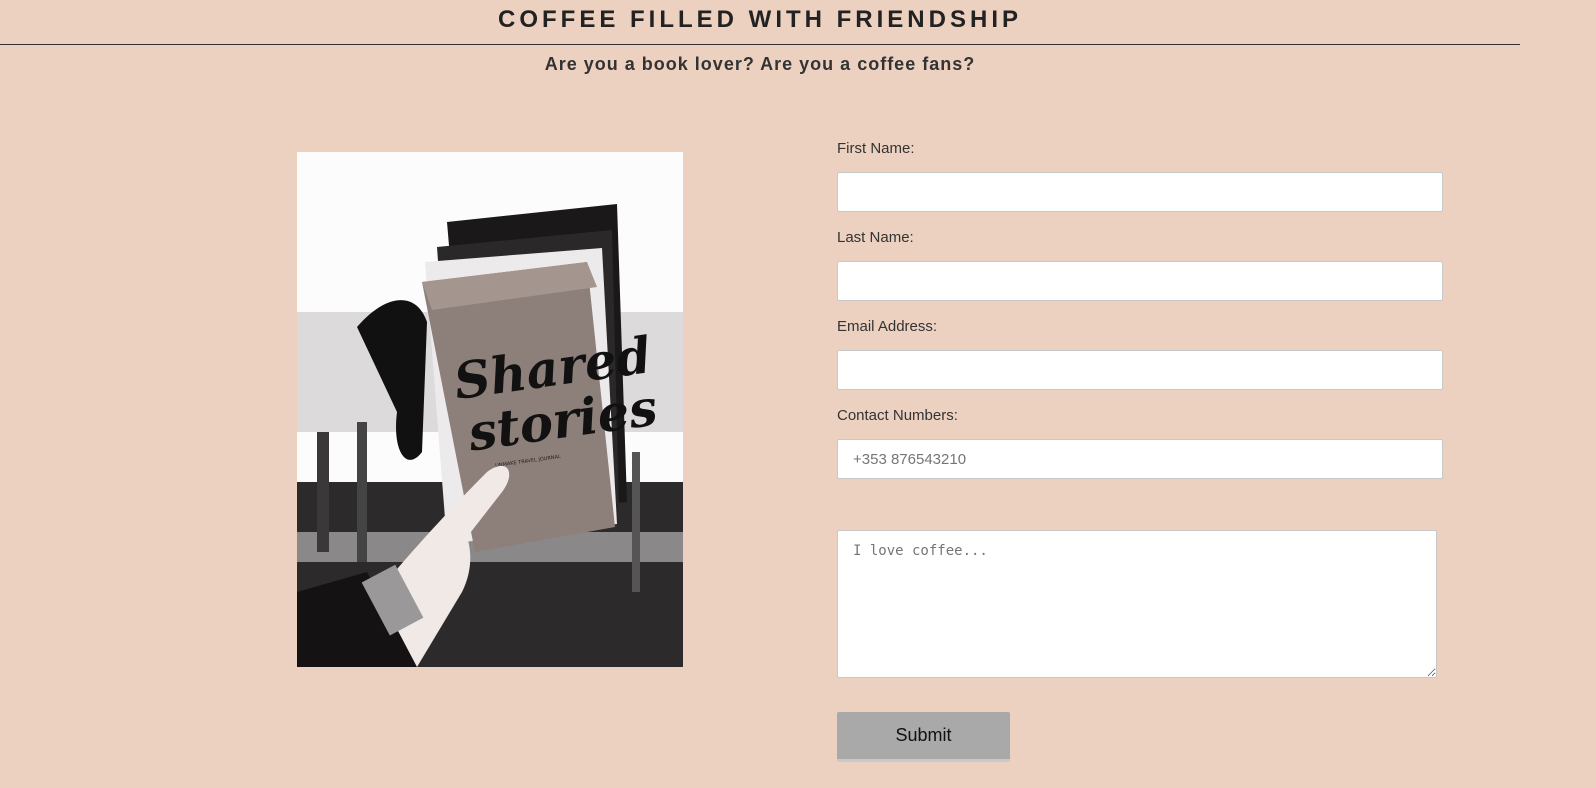 This screenshot has width=1596, height=788. Describe the element at coordinates (1140, 192) in the screenshot. I see `first-name-input` at that location.